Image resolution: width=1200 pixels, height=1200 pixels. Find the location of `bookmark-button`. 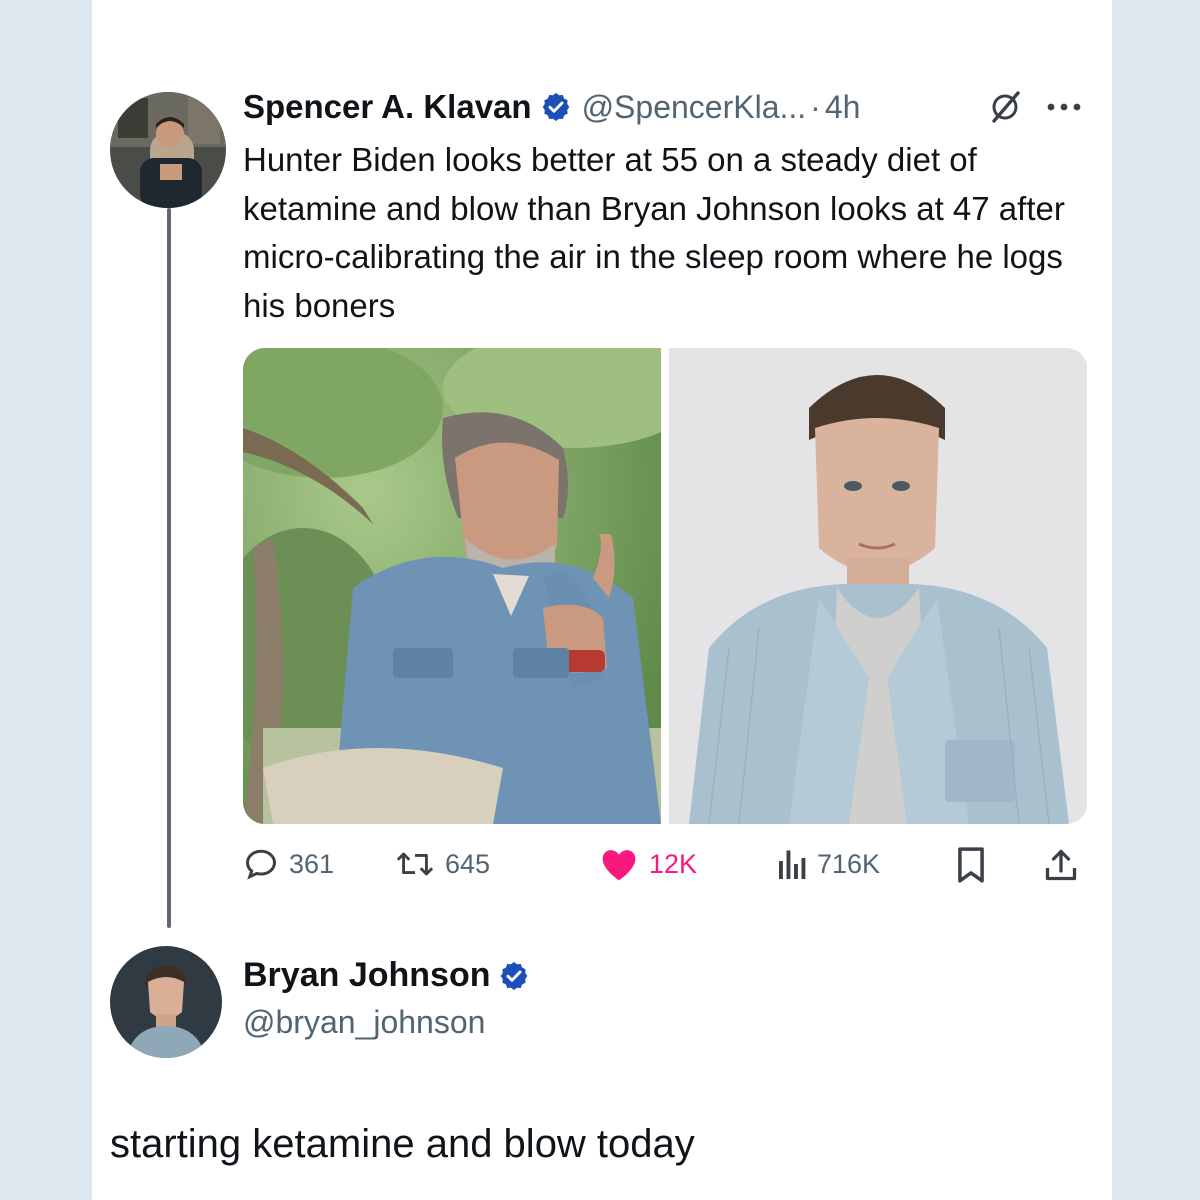

bookmark-button is located at coordinates (971, 865).